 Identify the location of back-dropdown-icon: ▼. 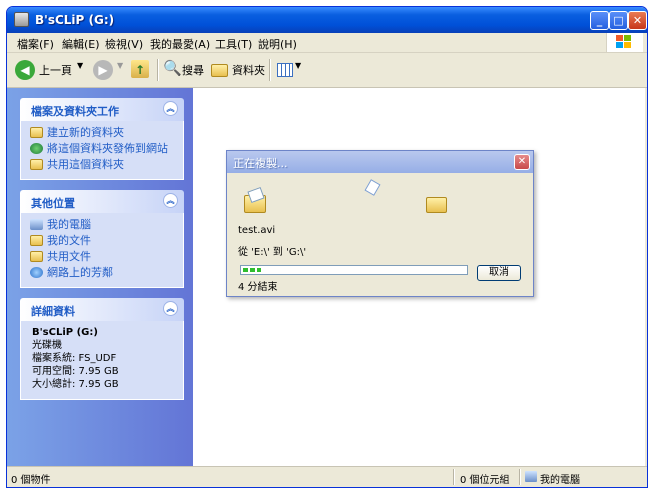
(80, 65).